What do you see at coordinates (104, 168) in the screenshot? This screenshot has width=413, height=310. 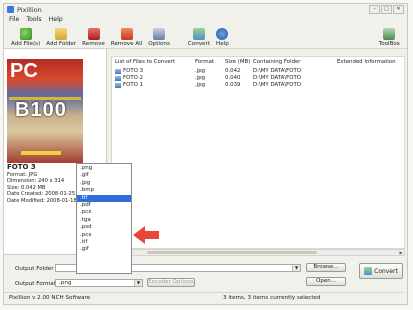 I see `format-option: .png` at bounding box center [104, 168].